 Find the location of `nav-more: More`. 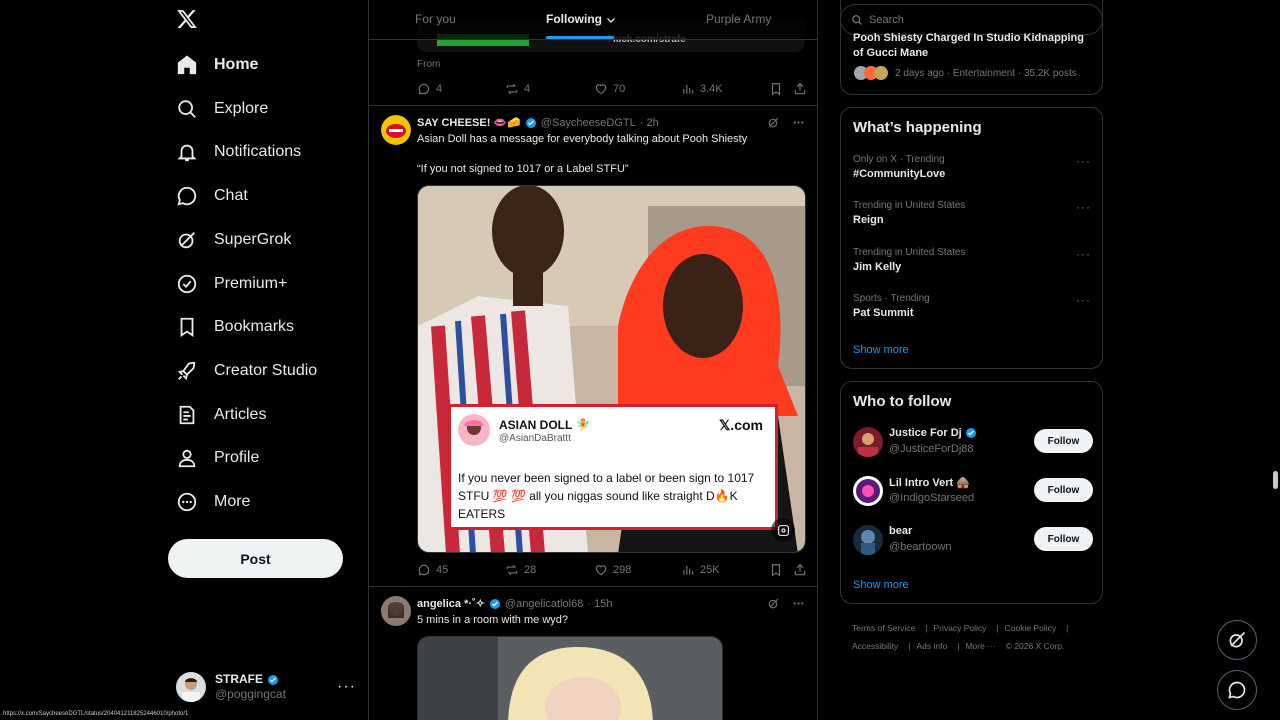

nav-more: More is located at coordinates (213, 502).